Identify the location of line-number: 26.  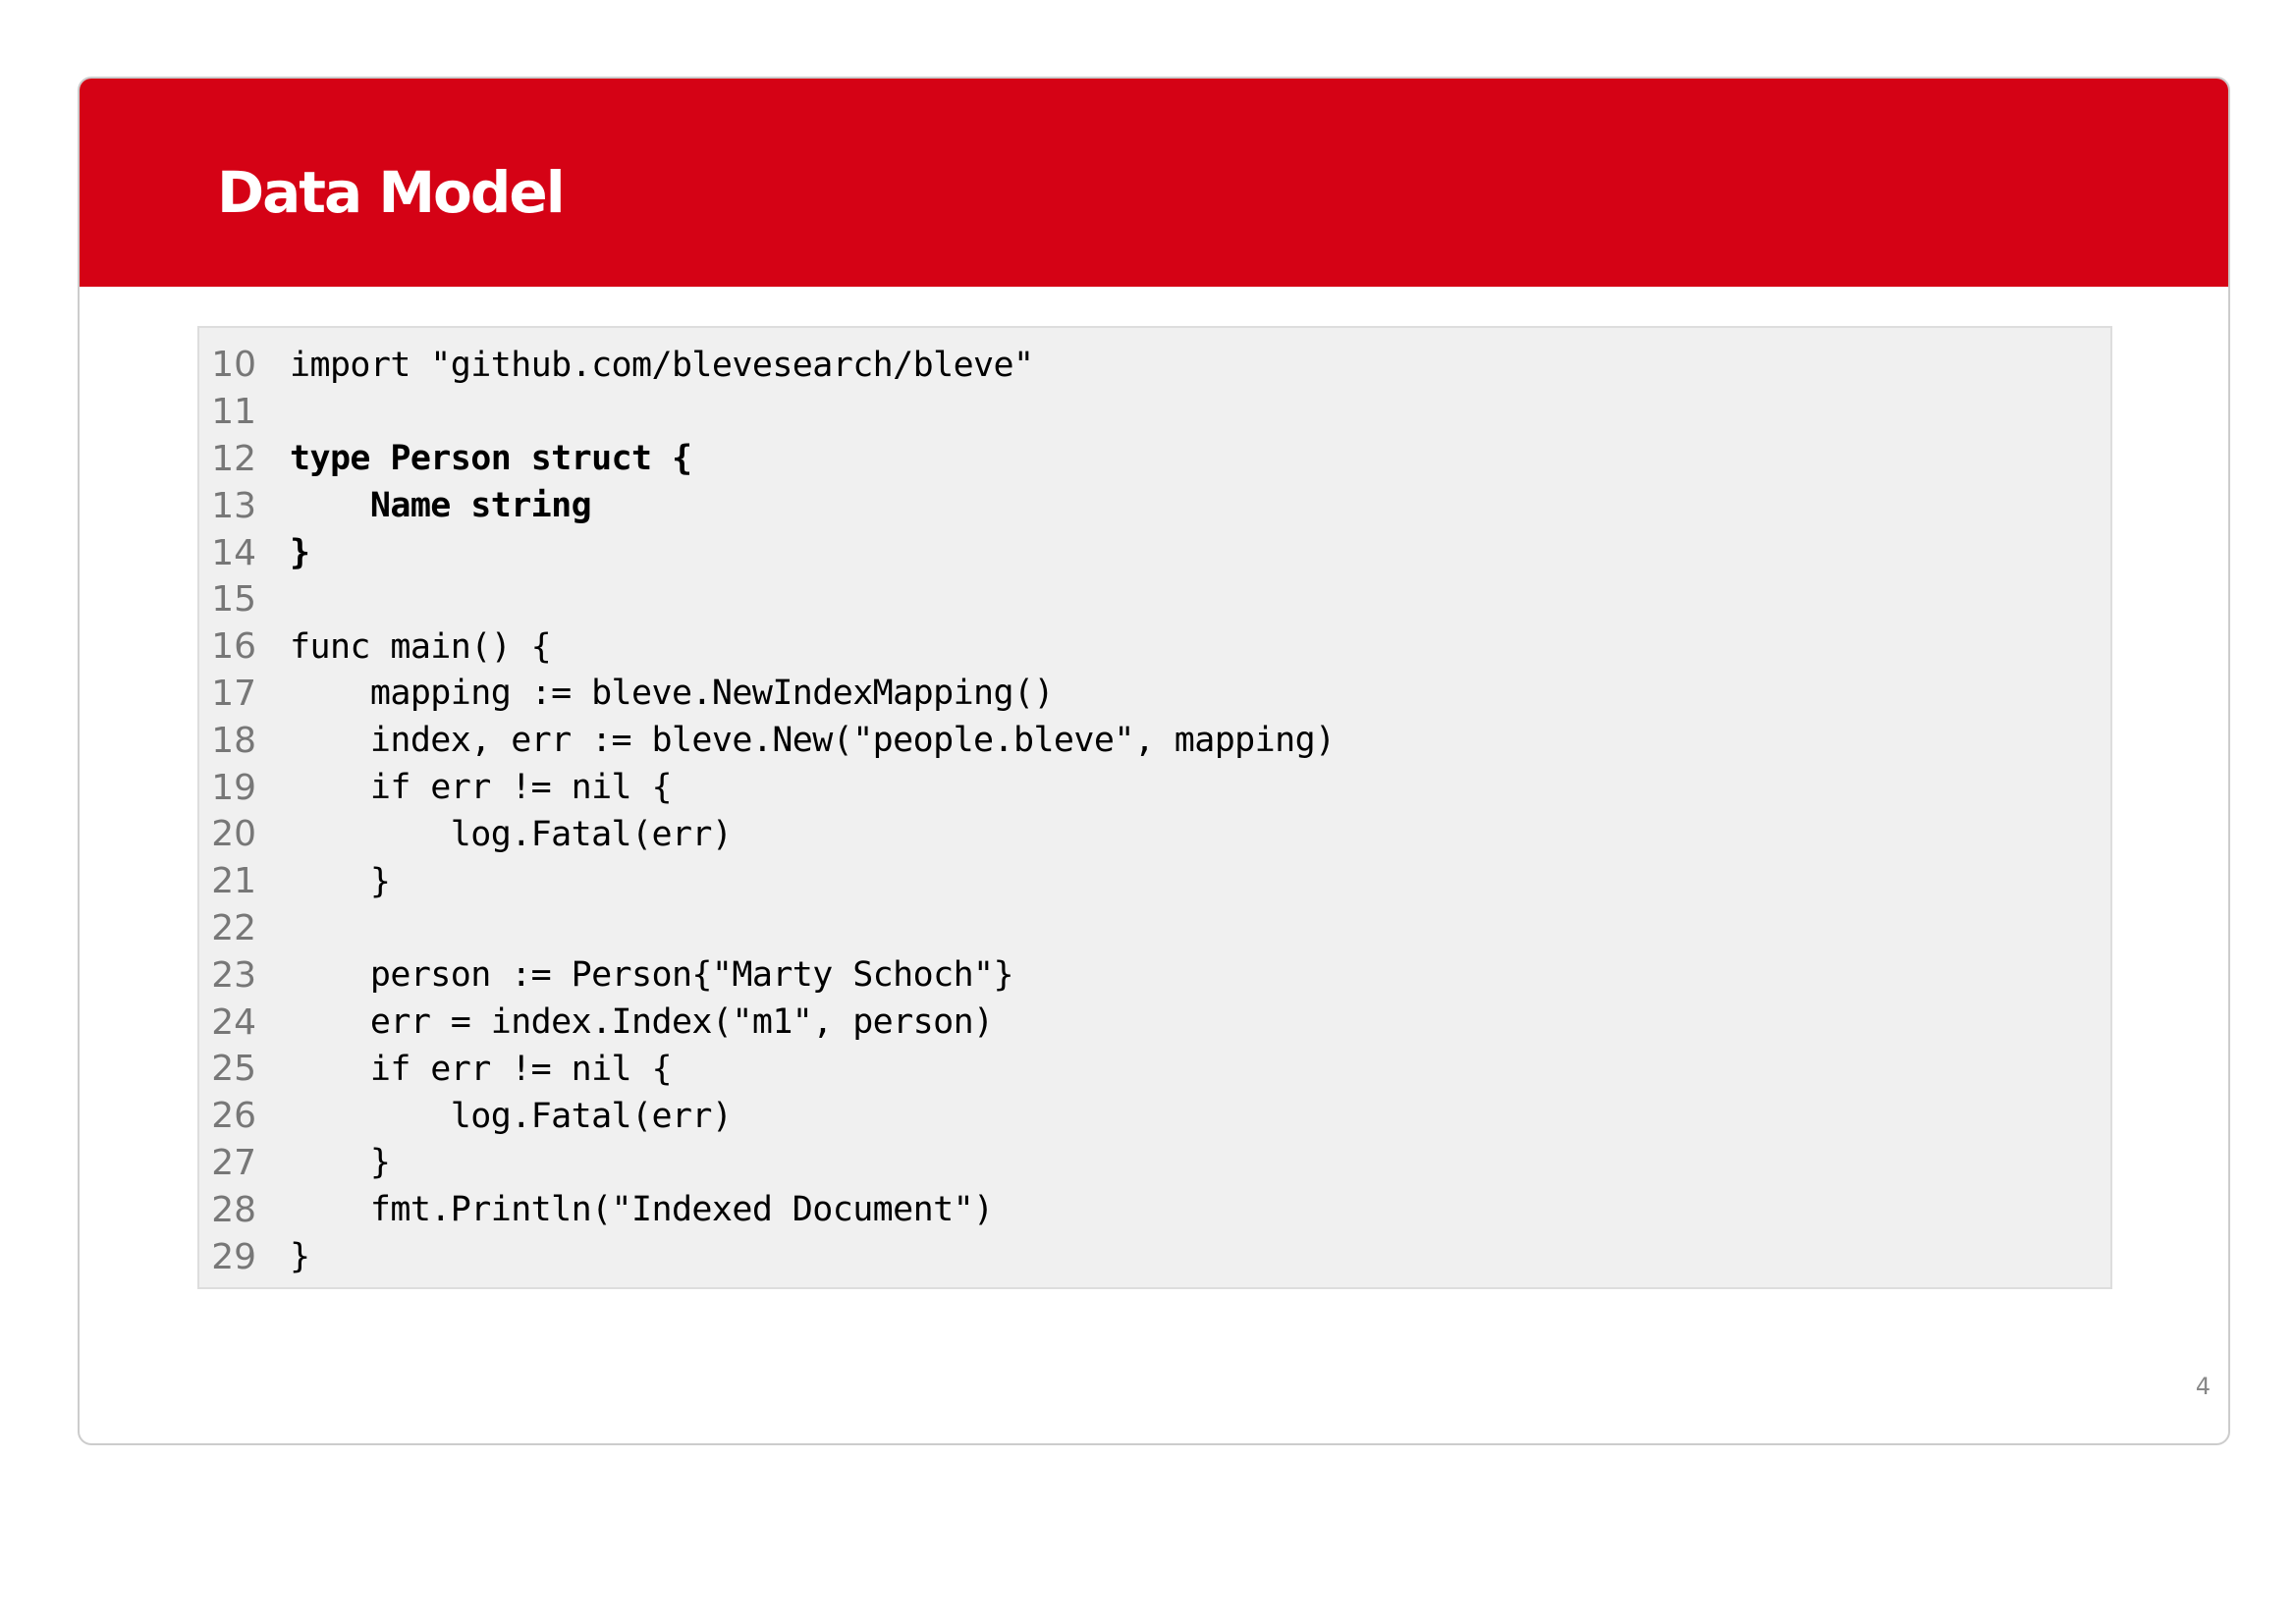
(233, 1116).